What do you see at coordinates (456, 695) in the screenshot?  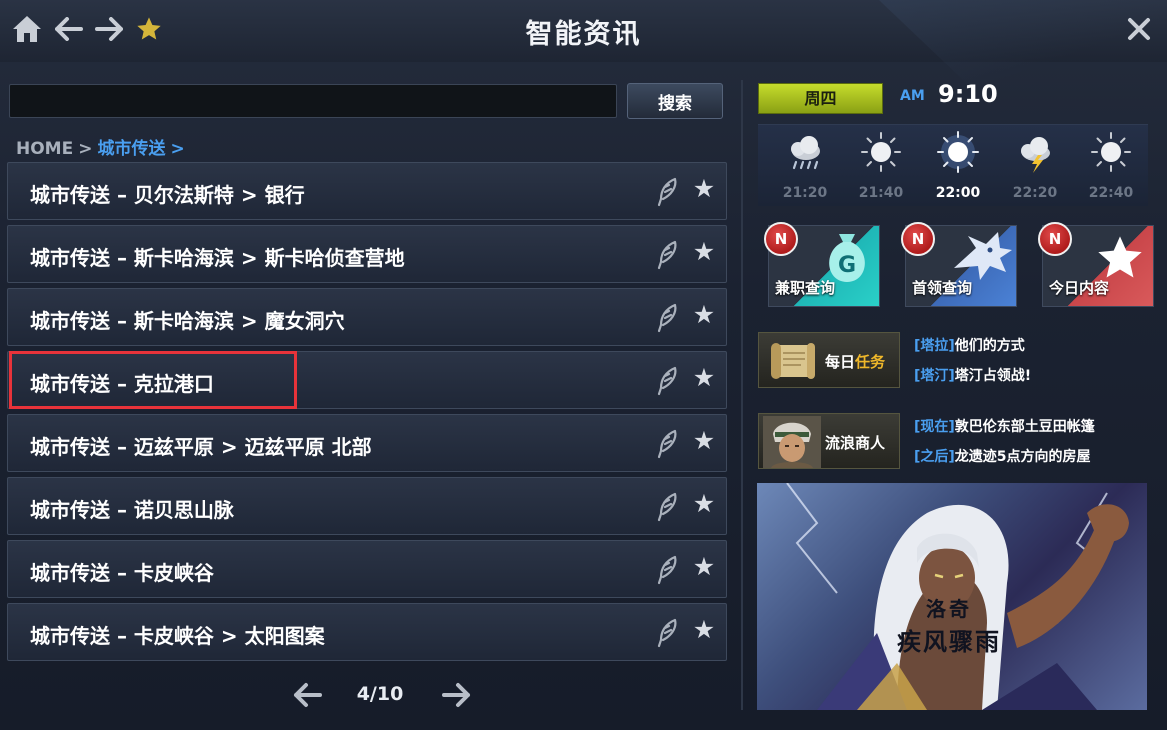 I see `next-page-icon` at bounding box center [456, 695].